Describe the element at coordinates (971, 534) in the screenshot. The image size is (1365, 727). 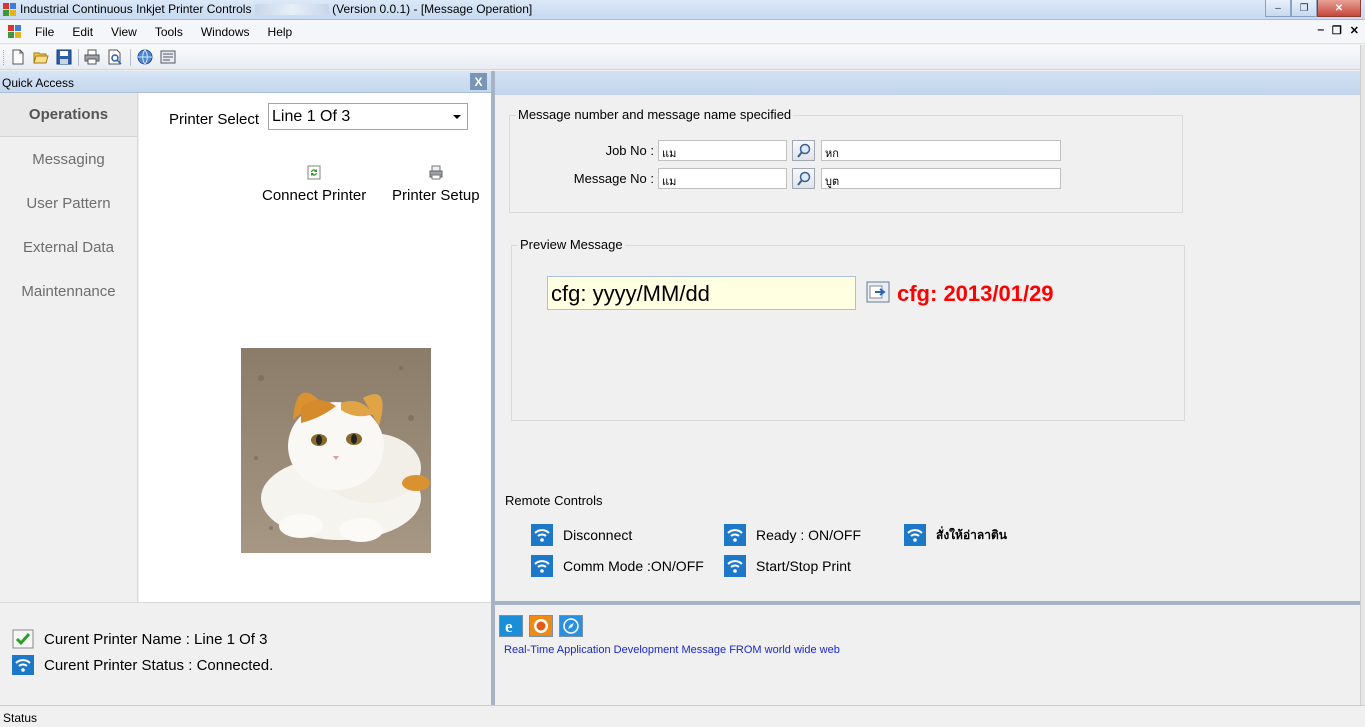
I see `thai-command-label: สั่งให้อ่าลาติน` at that location.